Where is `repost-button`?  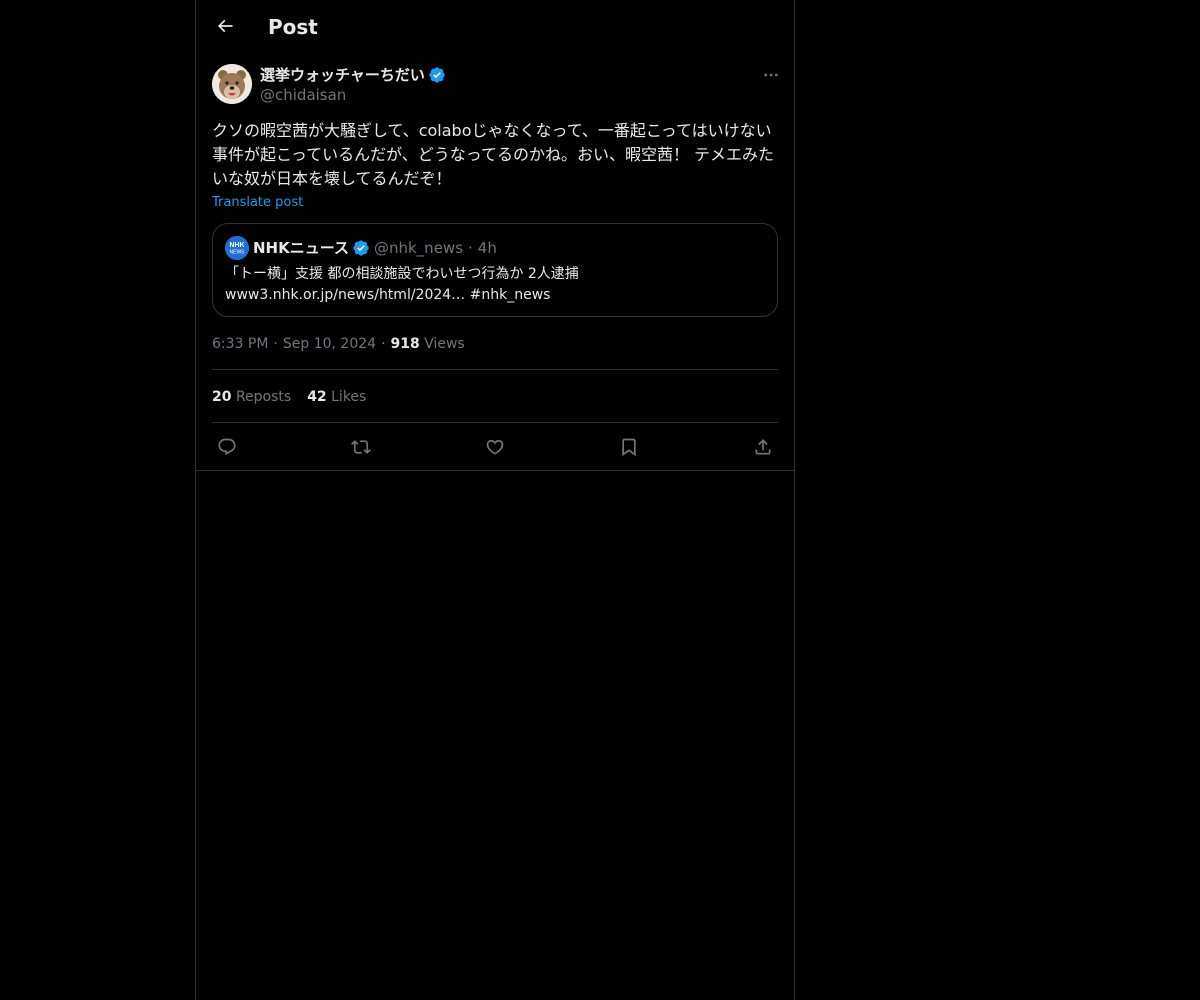 repost-button is located at coordinates (361, 447).